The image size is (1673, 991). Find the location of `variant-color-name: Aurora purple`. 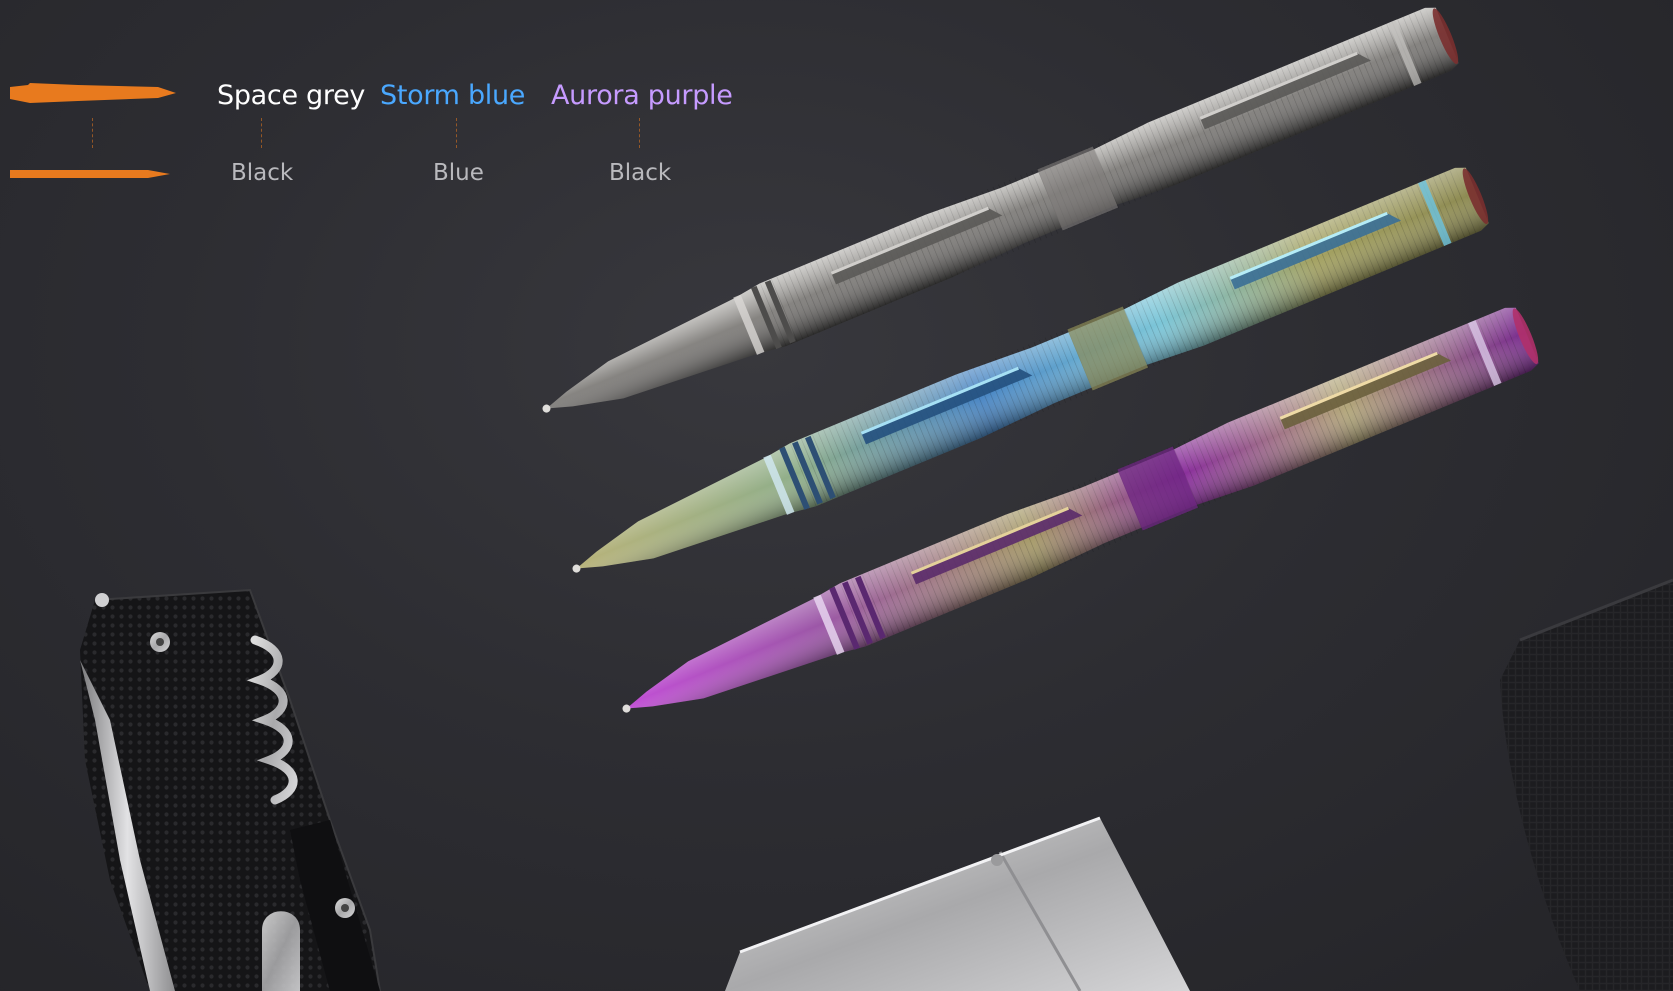

variant-color-name: Aurora purple is located at coordinates (642, 95).